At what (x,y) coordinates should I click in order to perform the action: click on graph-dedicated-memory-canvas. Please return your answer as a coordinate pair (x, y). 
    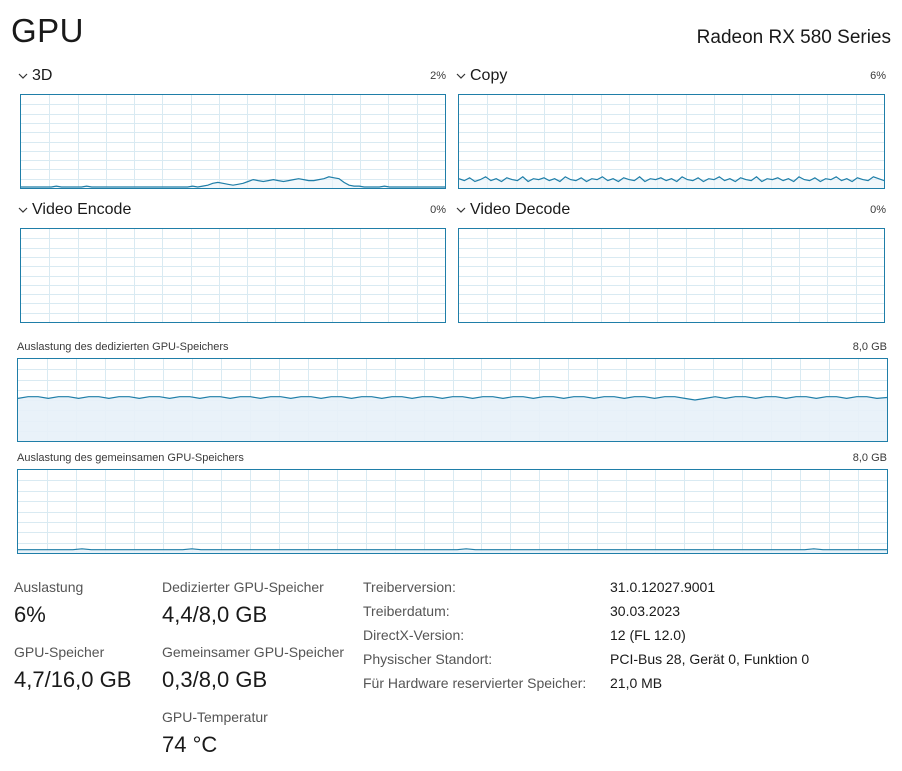
    Looking at the image, I should click on (452, 400).